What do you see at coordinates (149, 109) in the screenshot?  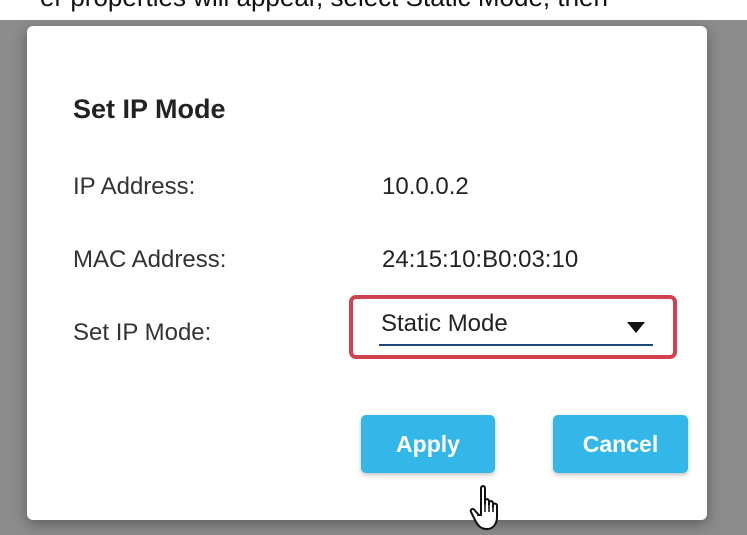 I see `dialog-title: Set IP Mode` at bounding box center [149, 109].